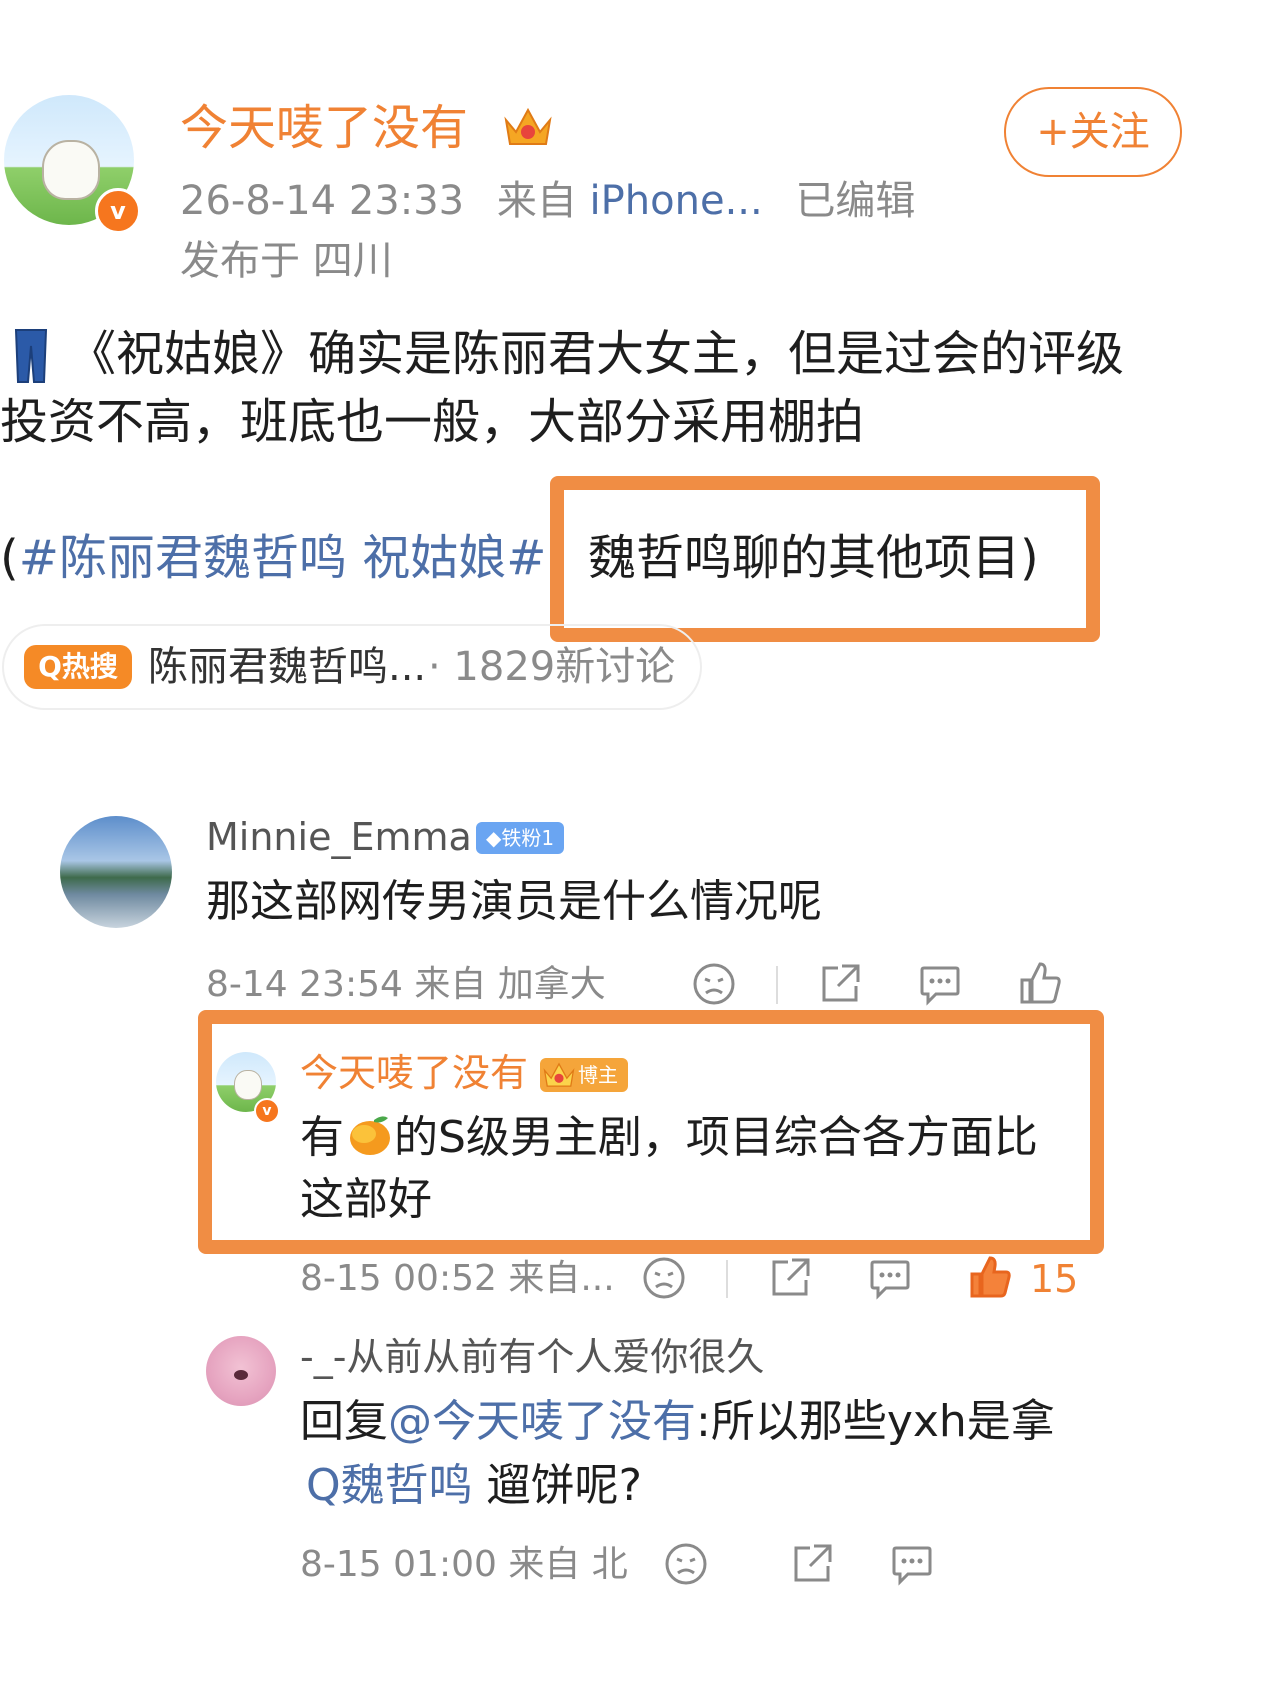  What do you see at coordinates (514, 901) in the screenshot?
I see `comment-text: 那这部网传男演员是什么情况呢` at bounding box center [514, 901].